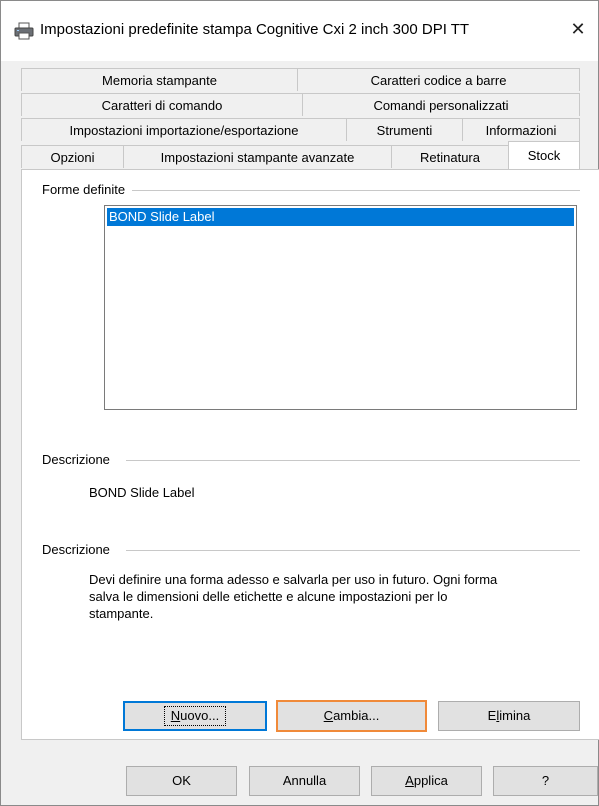 The height and width of the screenshot is (806, 599). I want to click on tab-caratteri-codice-a-barre: Caratteri codice a barre, so click(438, 79).